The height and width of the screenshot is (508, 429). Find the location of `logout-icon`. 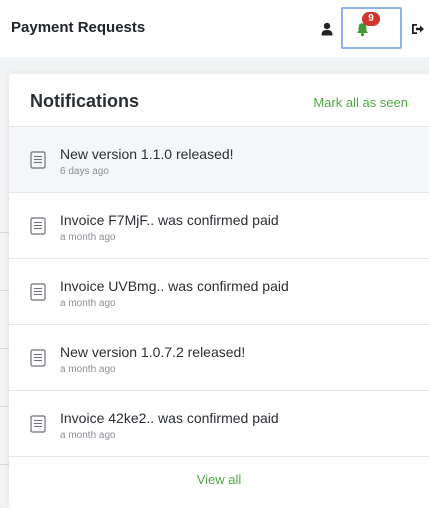

logout-icon is located at coordinates (418, 29).